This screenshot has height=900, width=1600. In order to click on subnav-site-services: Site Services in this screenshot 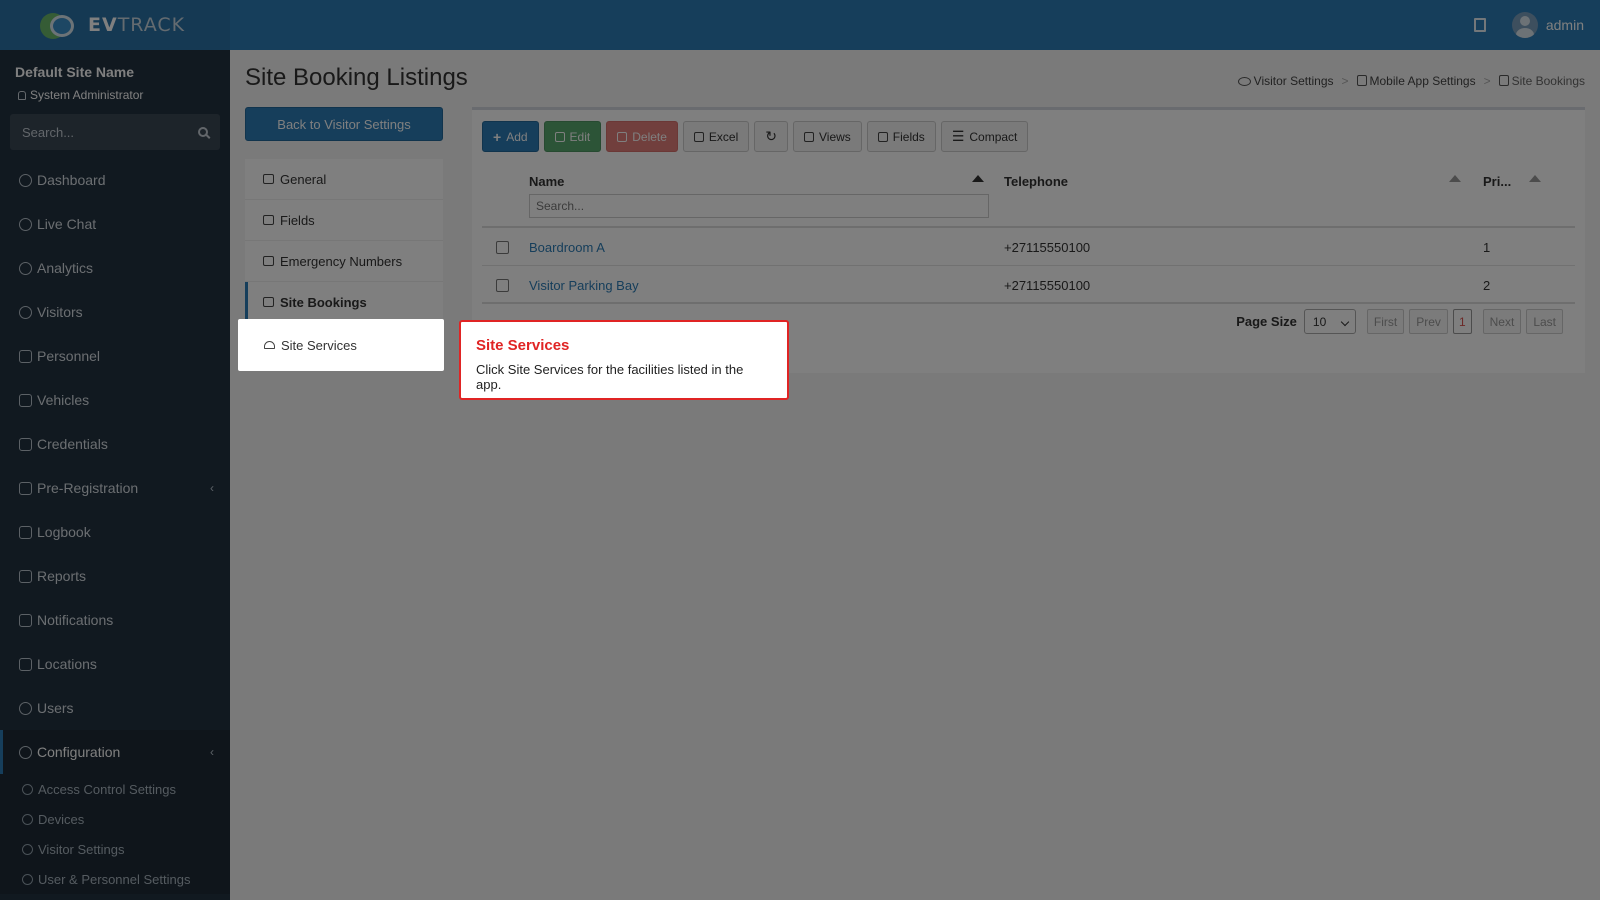, I will do `click(341, 345)`.